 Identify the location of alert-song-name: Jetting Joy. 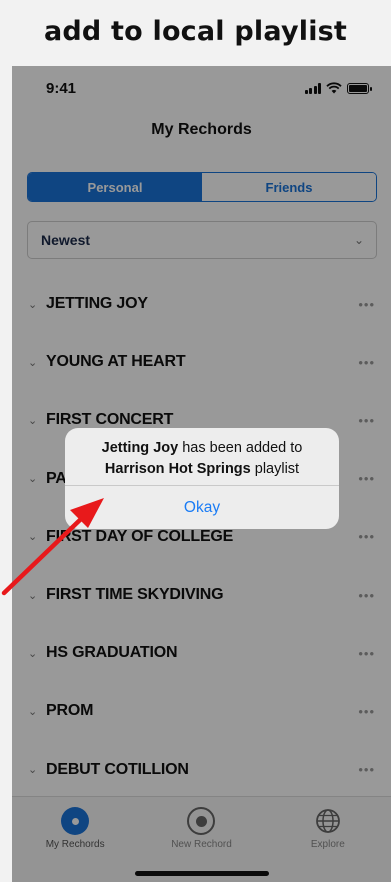
(140, 447).